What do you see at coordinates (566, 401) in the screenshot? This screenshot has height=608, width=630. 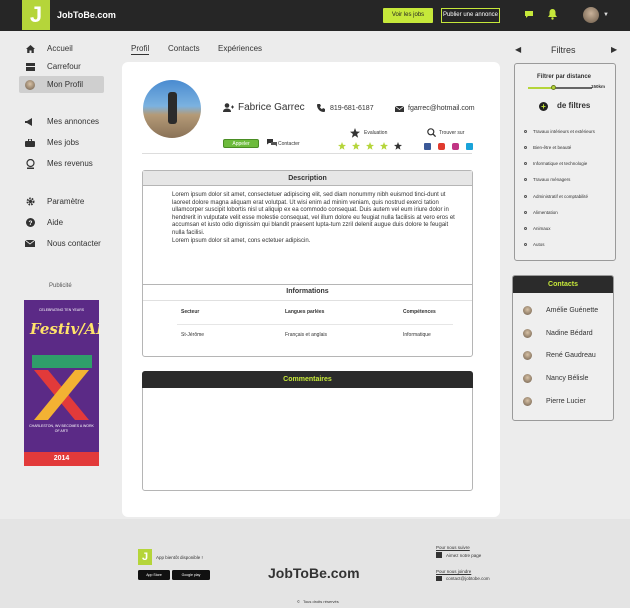 I see `contact-name: Pierre Lucier` at bounding box center [566, 401].